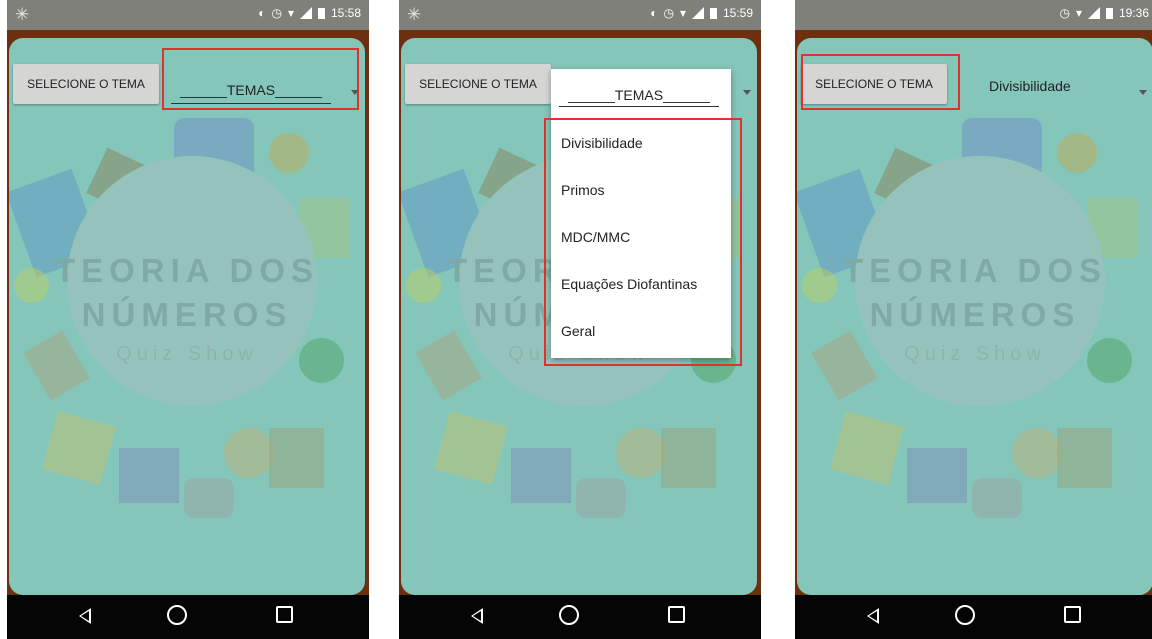 This screenshot has width=1152, height=639. What do you see at coordinates (1030, 86) in the screenshot?
I see `selected-theme: Divisibilidade` at bounding box center [1030, 86].